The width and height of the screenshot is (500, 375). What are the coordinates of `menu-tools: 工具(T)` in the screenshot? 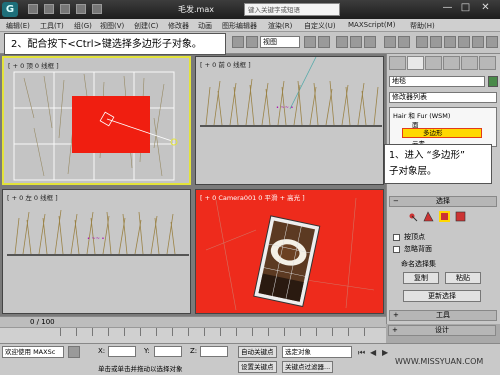 It's located at (52, 26).